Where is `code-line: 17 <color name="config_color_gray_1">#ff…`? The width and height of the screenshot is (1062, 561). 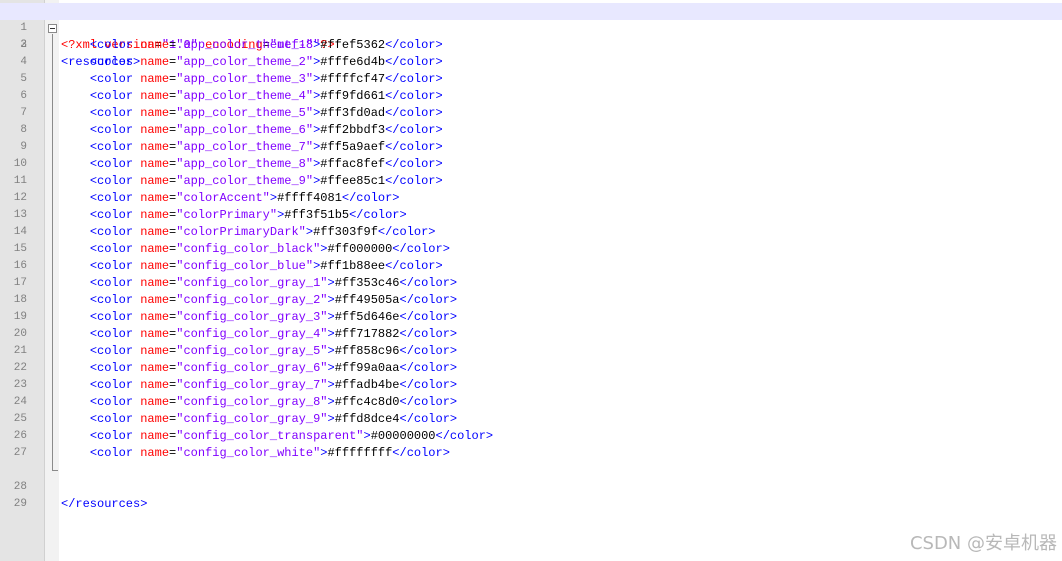
code-line: 17 <color name="config_color_gray_1">#ff… is located at coordinates (531, 283).